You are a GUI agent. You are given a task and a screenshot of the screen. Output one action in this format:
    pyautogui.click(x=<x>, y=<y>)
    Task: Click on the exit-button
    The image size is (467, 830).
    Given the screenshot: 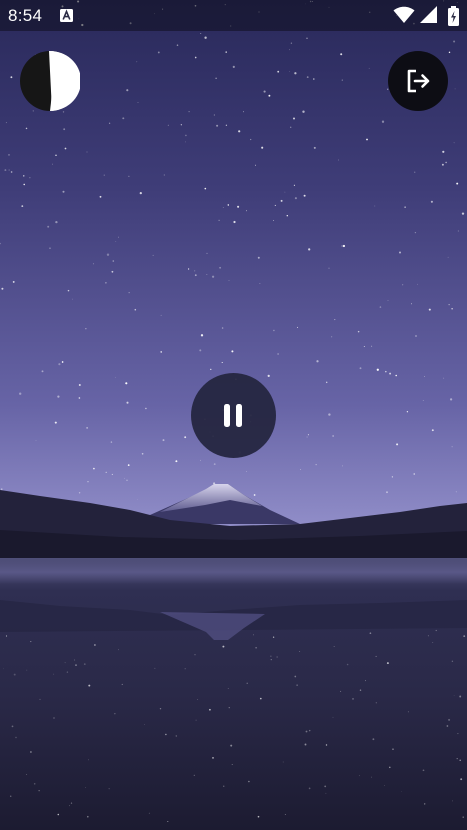 What is the action you would take?
    pyautogui.click(x=418, y=81)
    